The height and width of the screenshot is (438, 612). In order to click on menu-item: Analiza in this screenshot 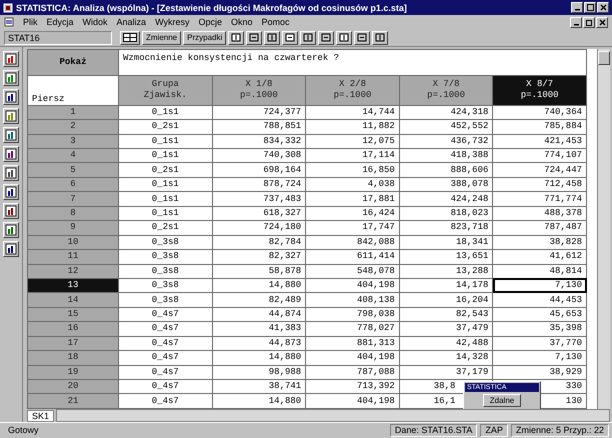, I will do `click(131, 22)`.